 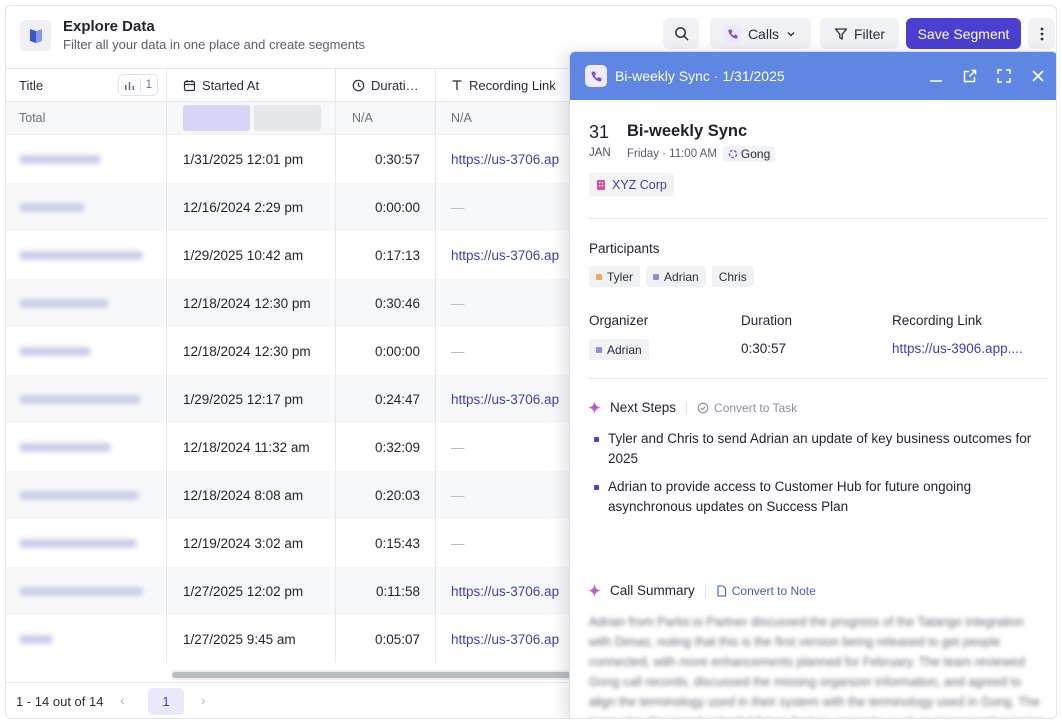 I want to click on search-icon, so click(x=681, y=34).